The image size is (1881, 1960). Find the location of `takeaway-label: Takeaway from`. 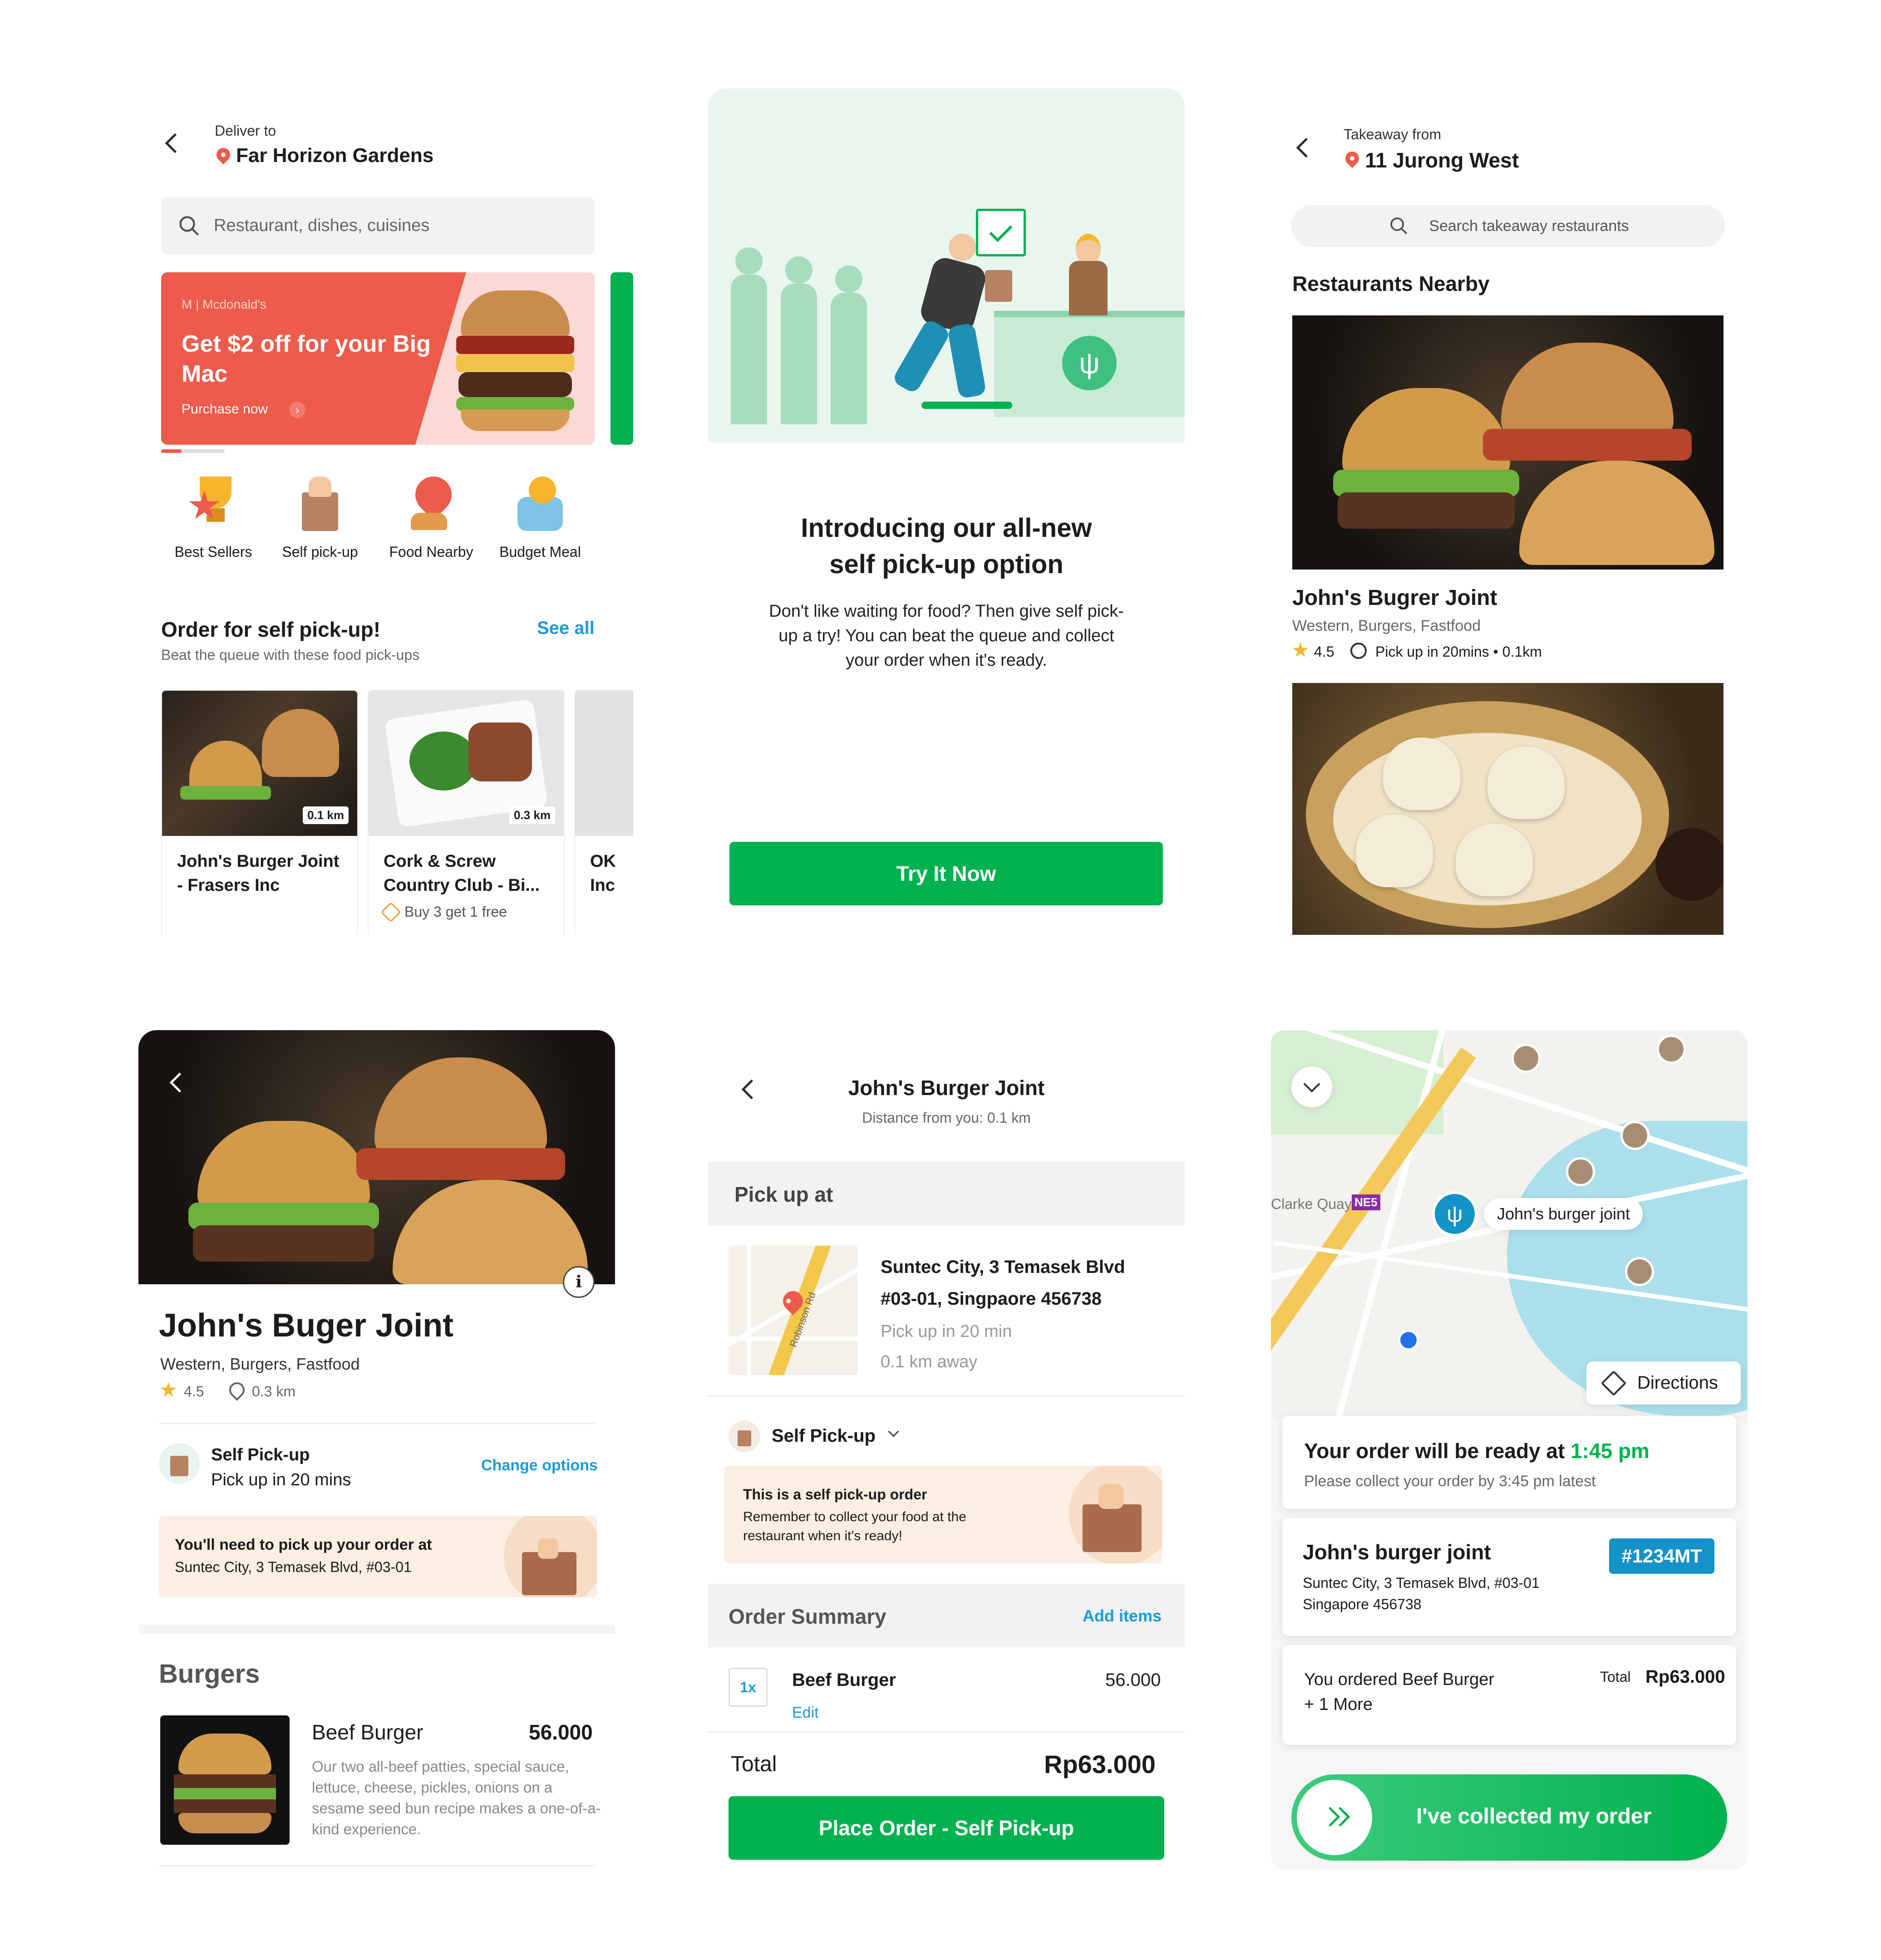

takeaway-label: Takeaway from is located at coordinates (1393, 134).